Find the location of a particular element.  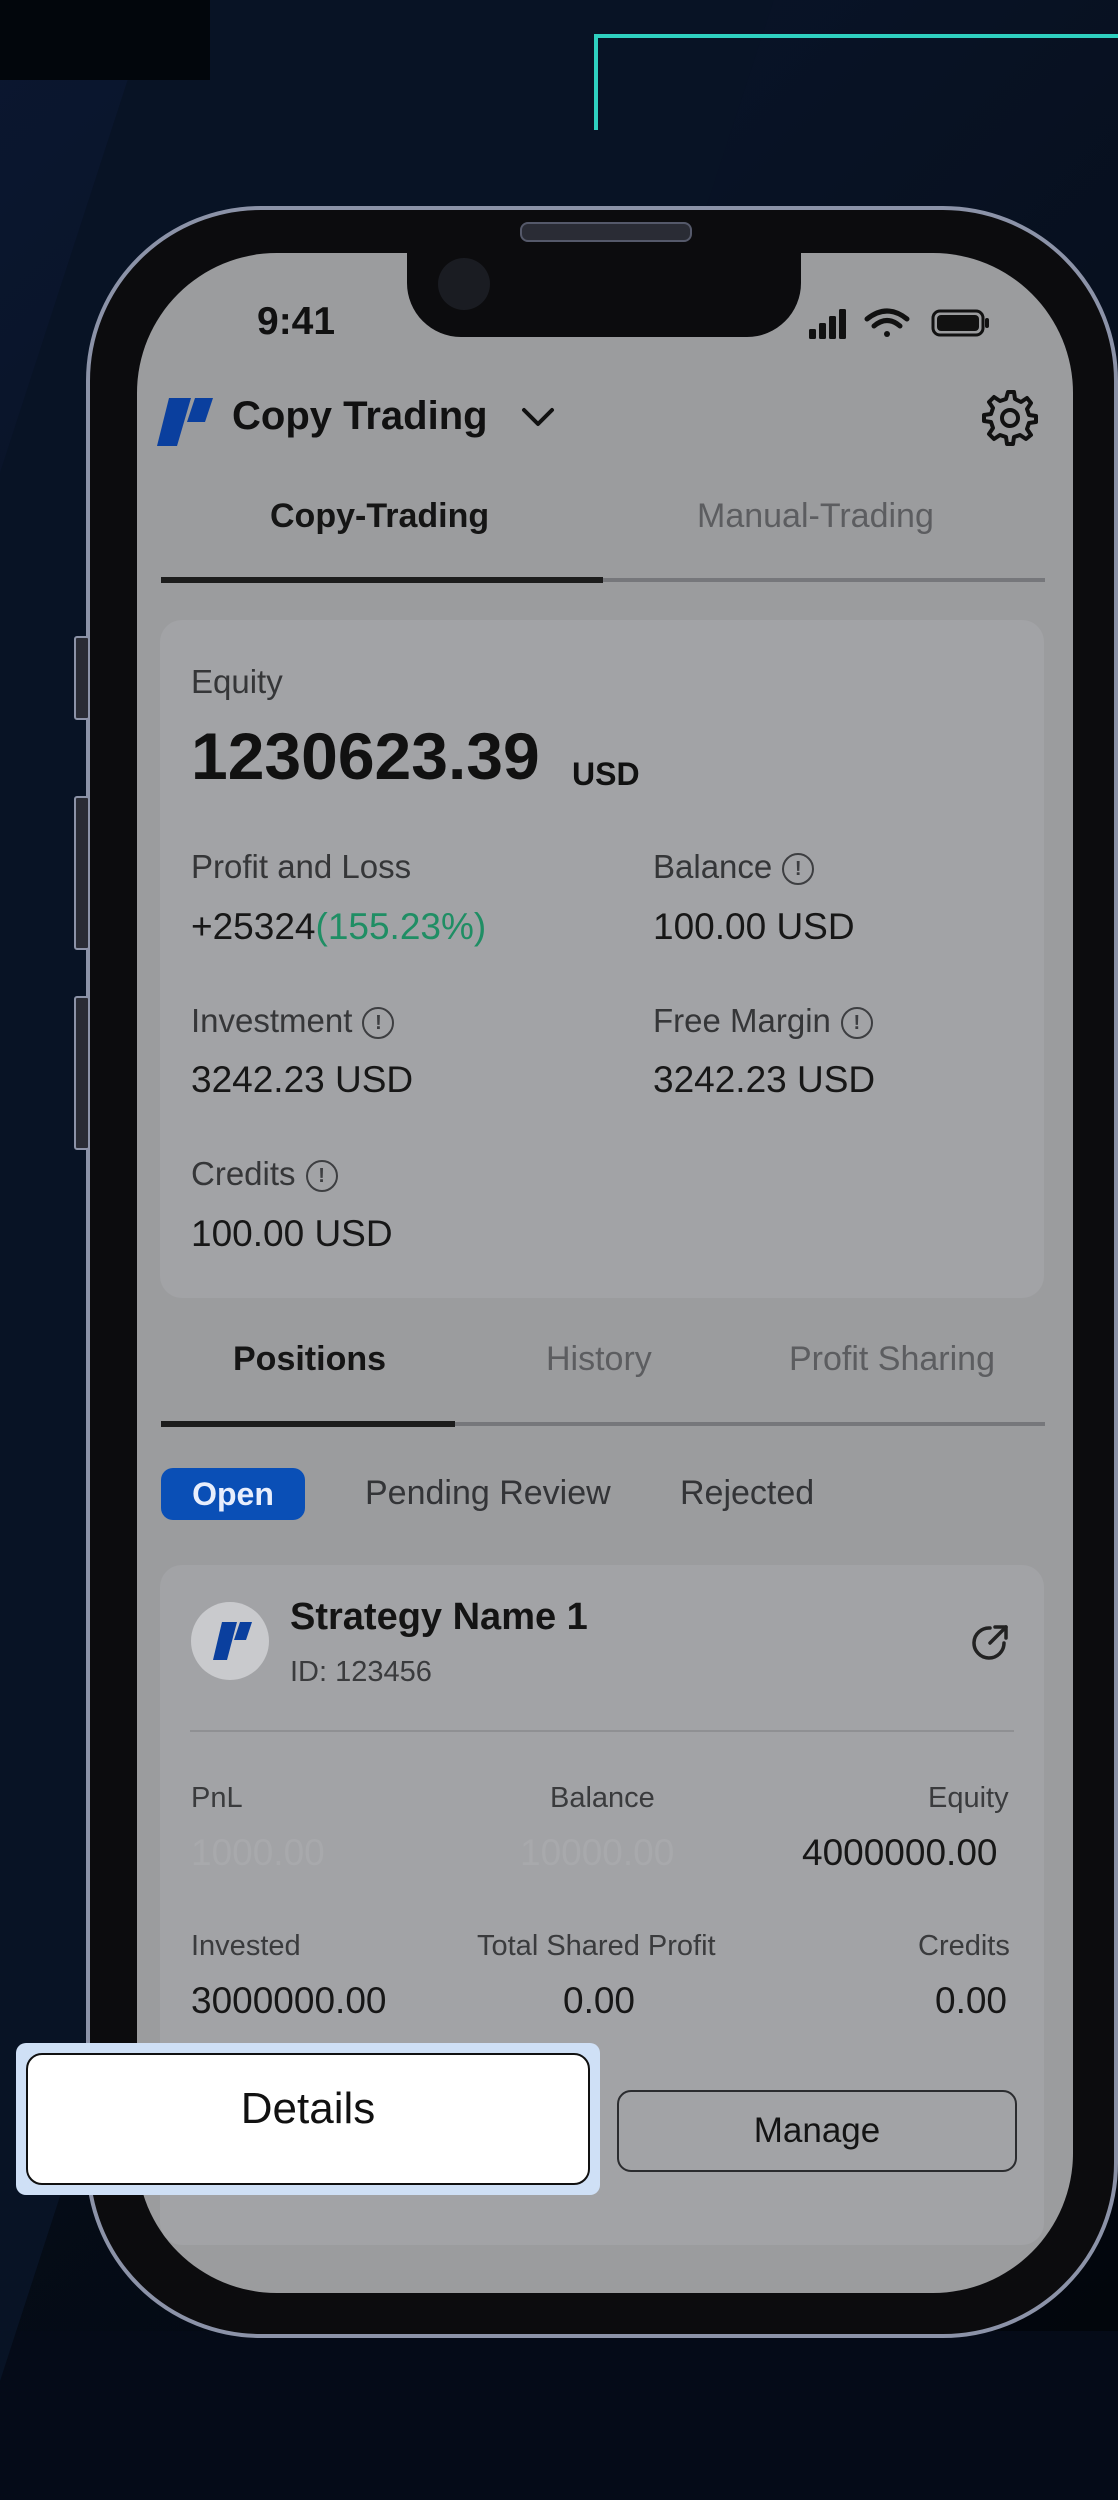

pnl-percent: (155.23%) is located at coordinates (401, 926).